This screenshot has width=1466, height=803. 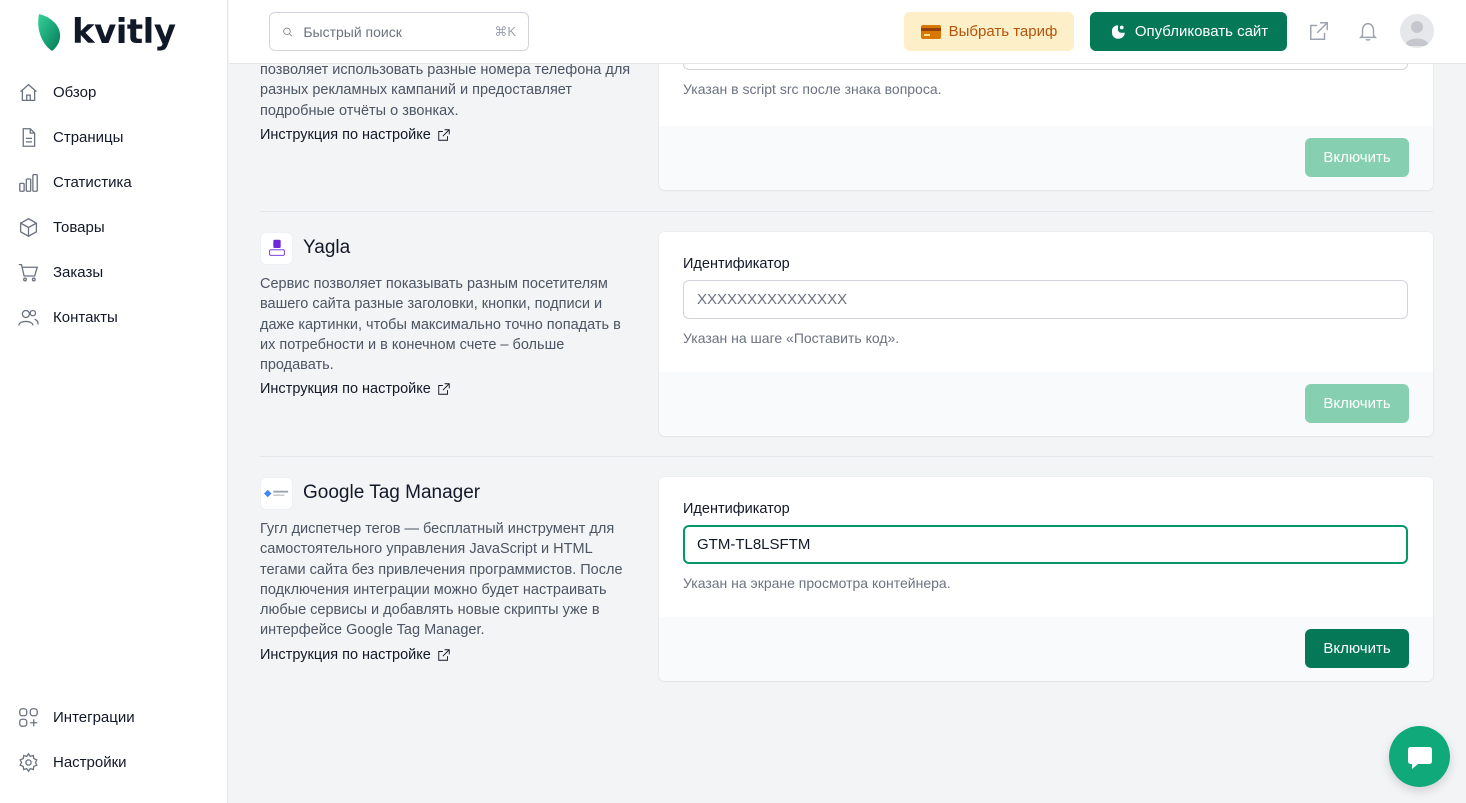 I want to click on integration-title: Google Tag Manager, so click(x=392, y=492).